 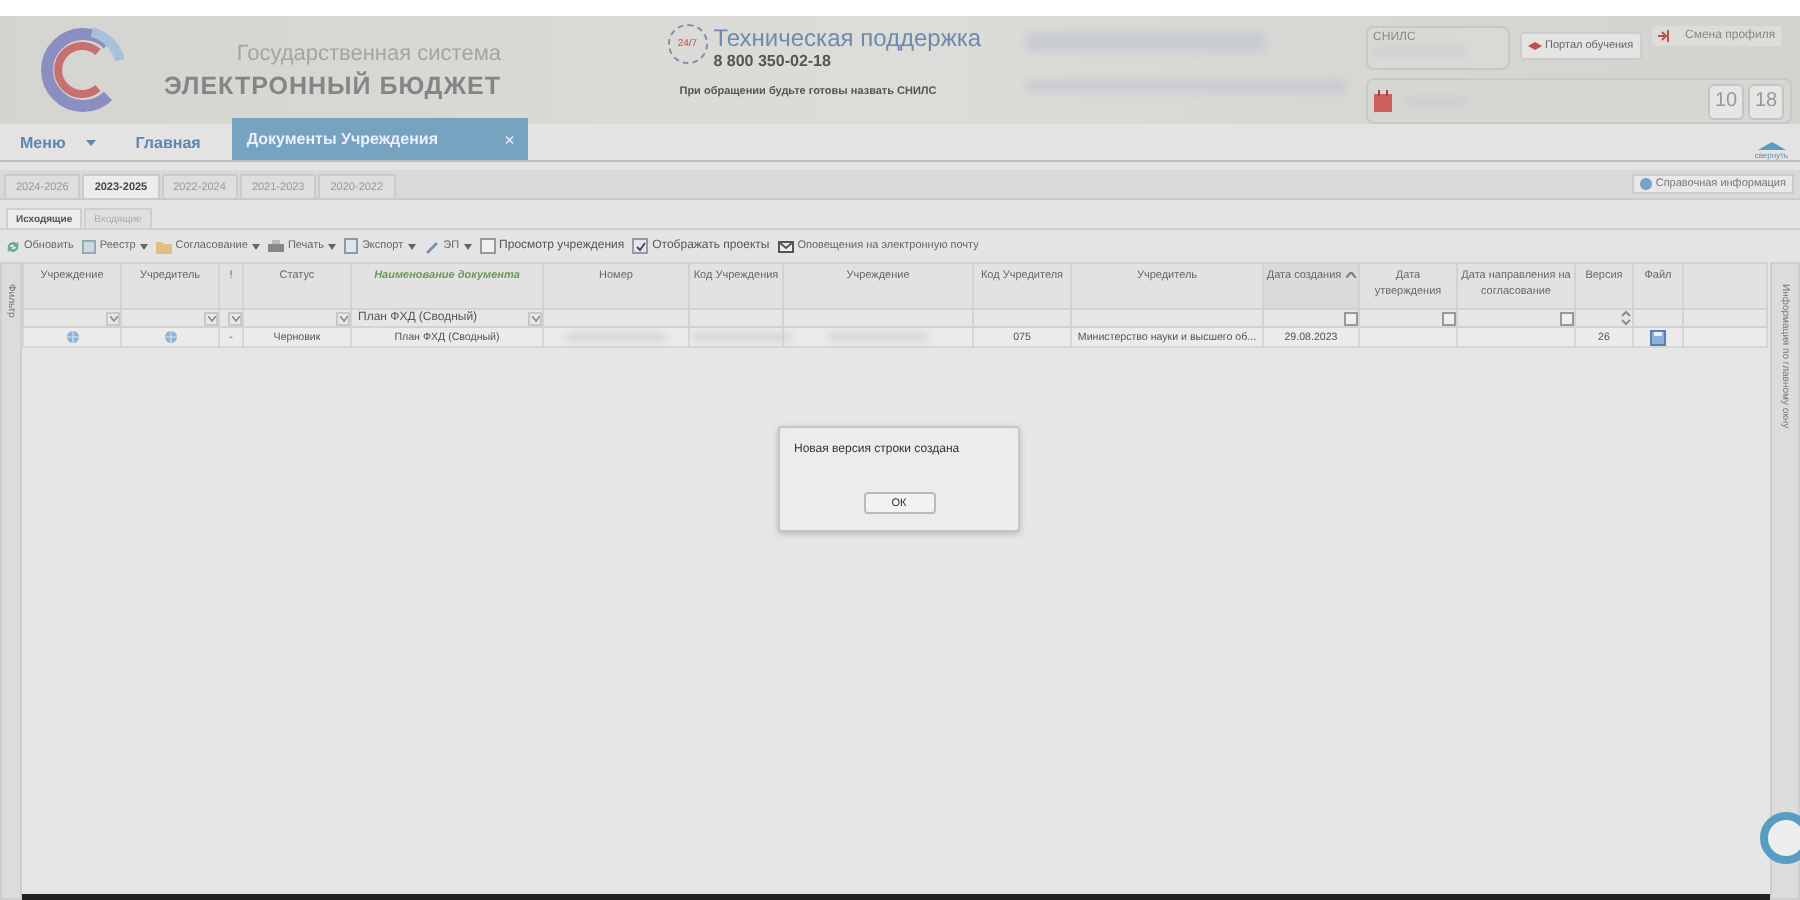 I want to click on tab-title: Документы Учреждения, so click(x=342, y=139).